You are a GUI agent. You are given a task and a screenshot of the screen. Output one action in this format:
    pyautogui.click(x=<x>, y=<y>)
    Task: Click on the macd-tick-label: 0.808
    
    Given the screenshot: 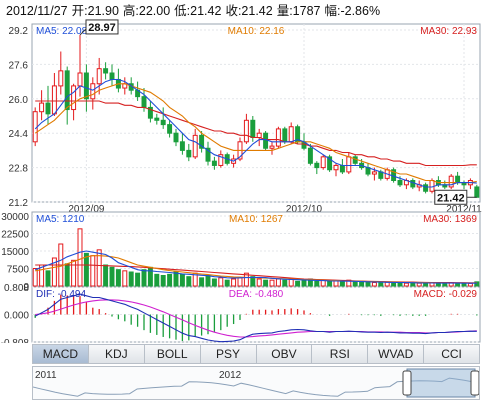 What is the action you would take?
    pyautogui.click(x=16, y=288)
    